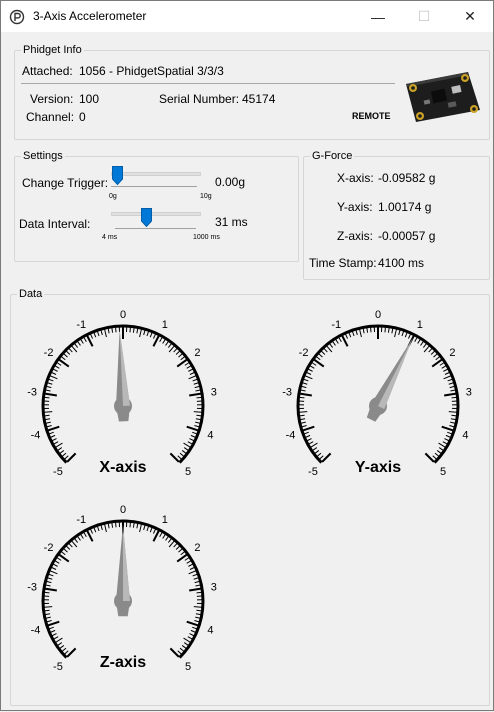 The height and width of the screenshot is (712, 494). I want to click on xaxis-scale-label: 0, so click(123, 315).